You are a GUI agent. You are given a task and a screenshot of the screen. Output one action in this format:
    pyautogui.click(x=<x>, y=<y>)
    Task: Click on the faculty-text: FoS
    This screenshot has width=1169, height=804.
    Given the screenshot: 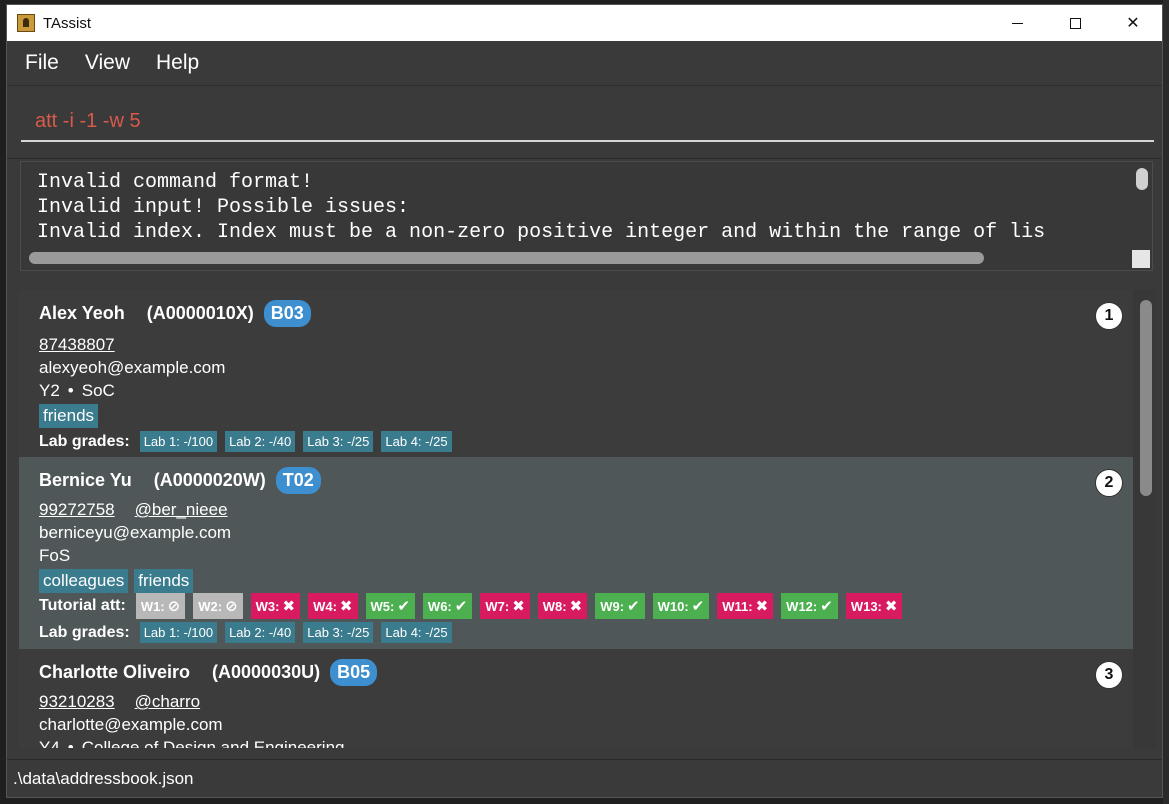 What is the action you would take?
    pyautogui.click(x=55, y=555)
    